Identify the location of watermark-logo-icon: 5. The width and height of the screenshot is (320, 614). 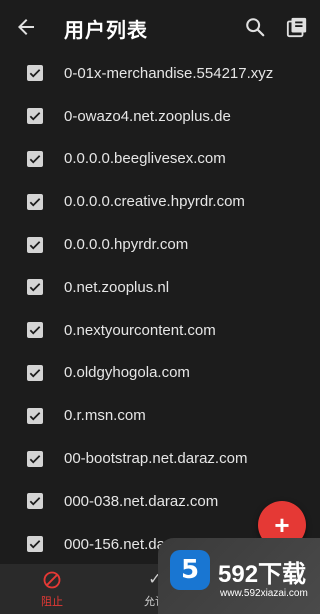
(190, 570).